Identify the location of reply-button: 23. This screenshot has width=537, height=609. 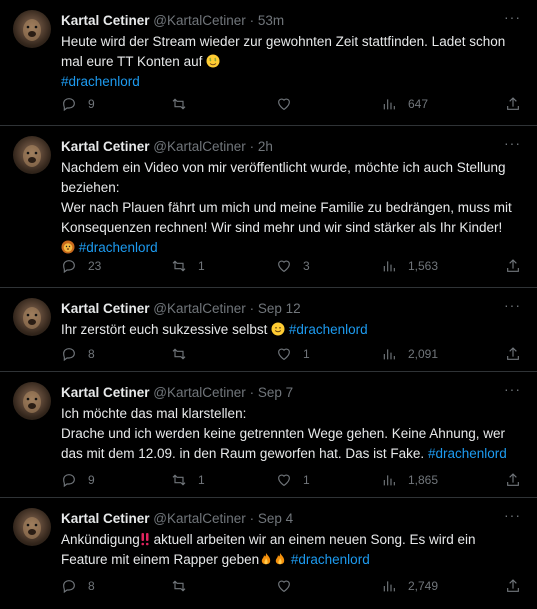
(81, 266).